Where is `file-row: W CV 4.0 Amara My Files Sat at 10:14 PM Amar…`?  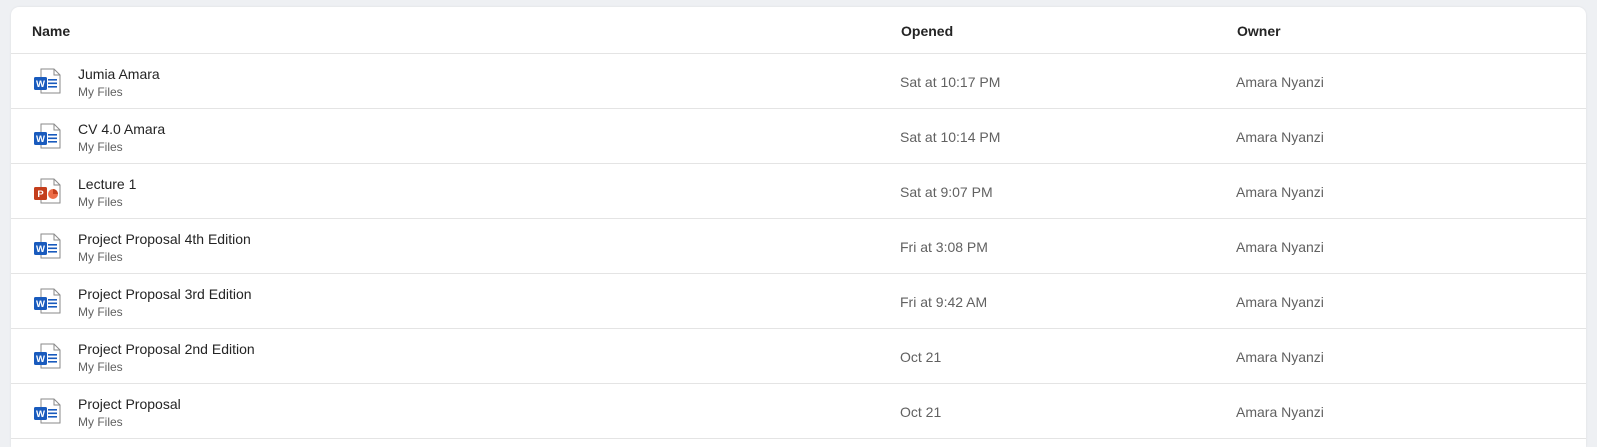
file-row: W CV 4.0 Amara My Files Sat at 10:14 PM Amar… is located at coordinates (798, 136).